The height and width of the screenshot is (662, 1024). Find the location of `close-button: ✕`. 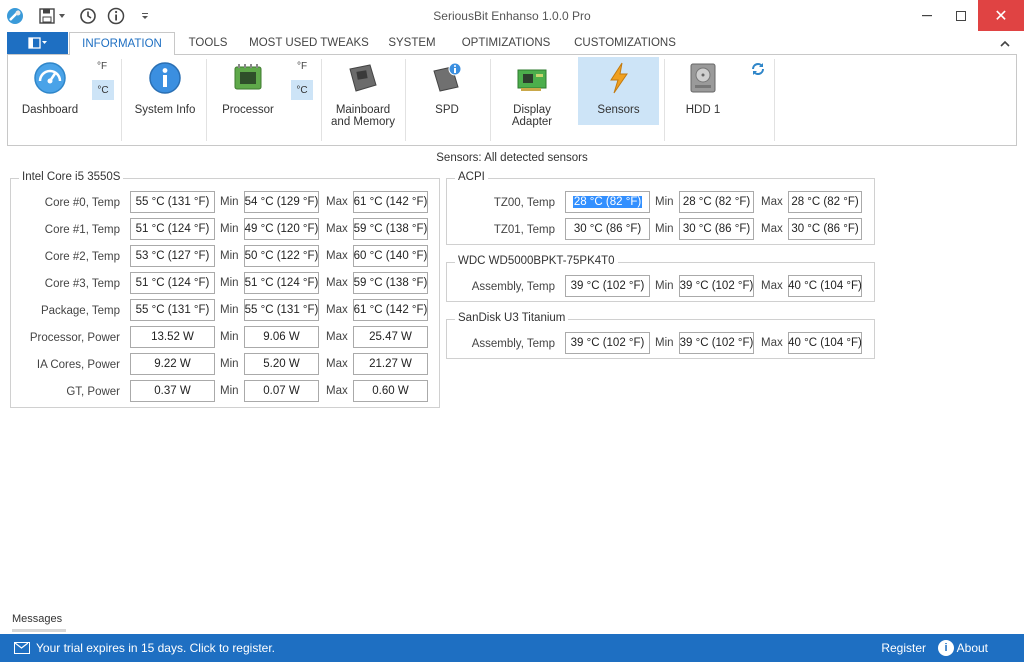

close-button: ✕ is located at coordinates (1001, 15).